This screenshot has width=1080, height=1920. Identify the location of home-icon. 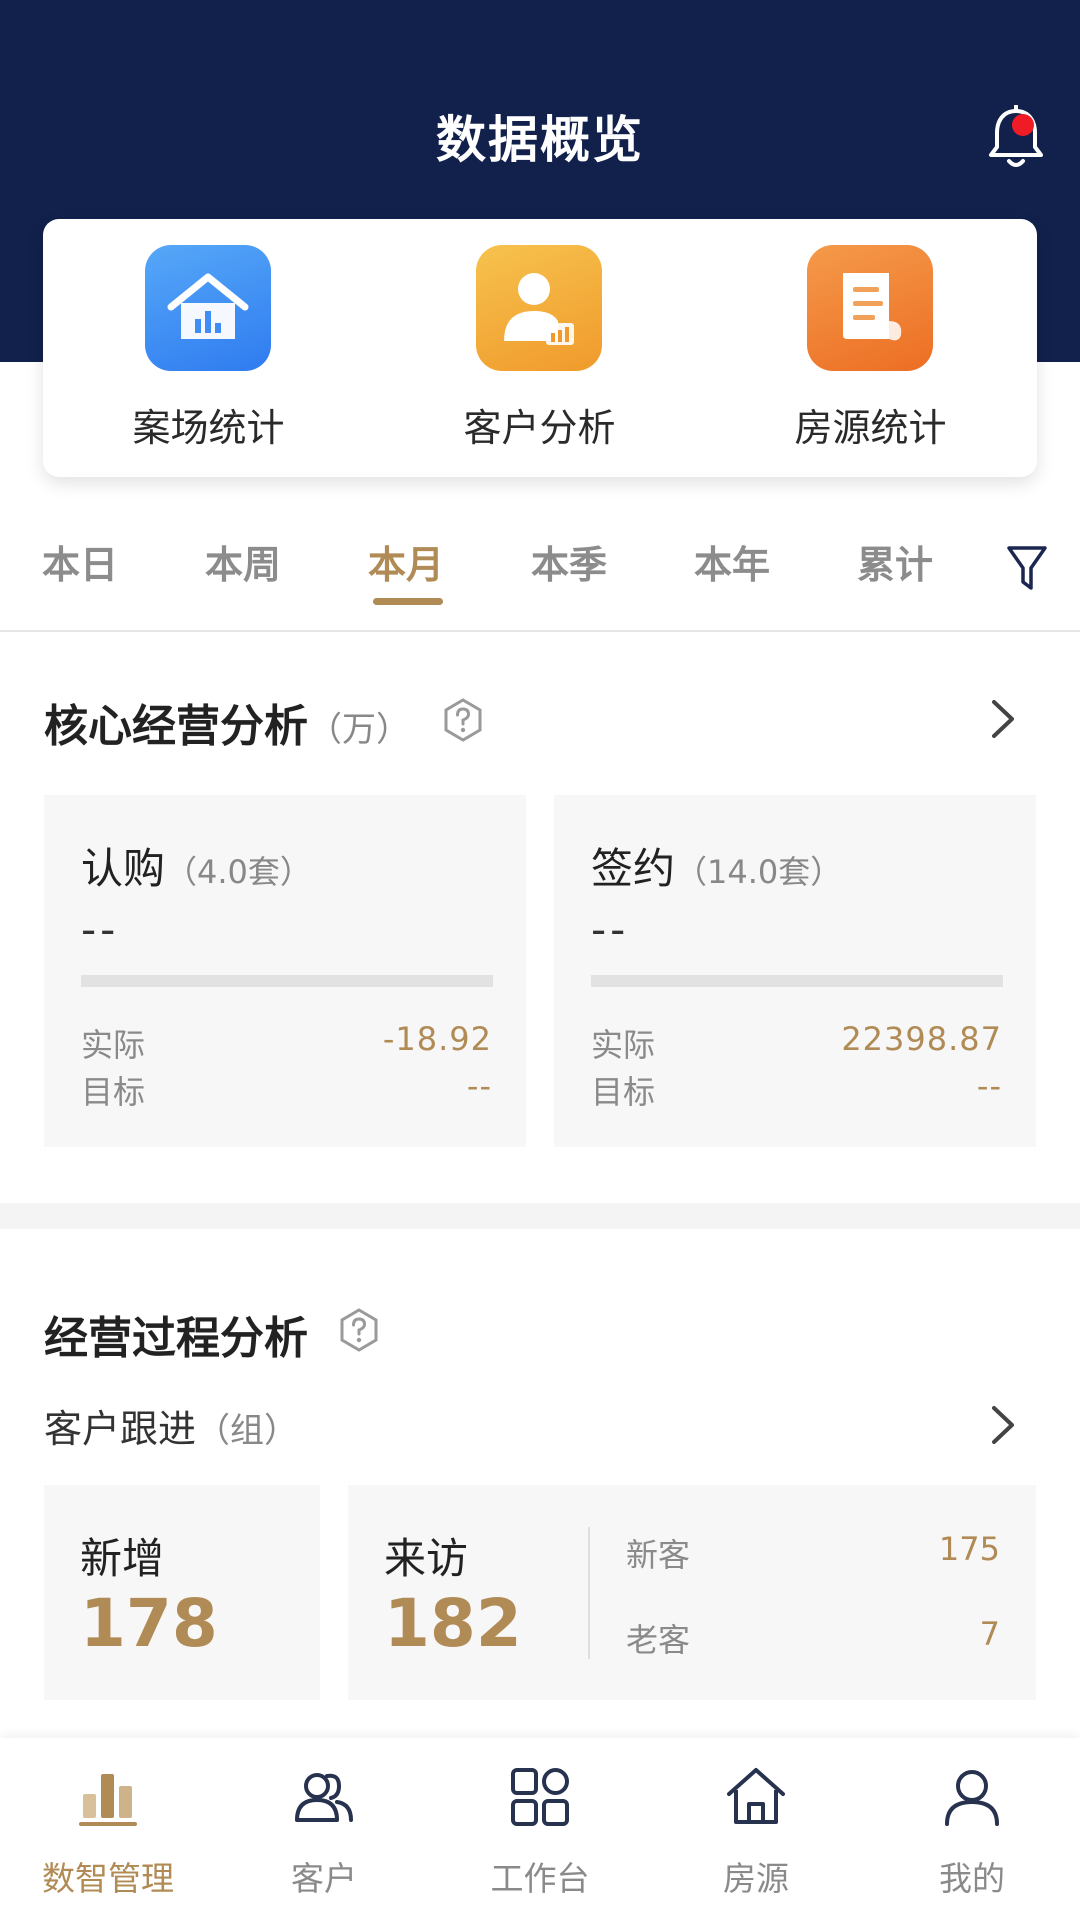
(756, 1796).